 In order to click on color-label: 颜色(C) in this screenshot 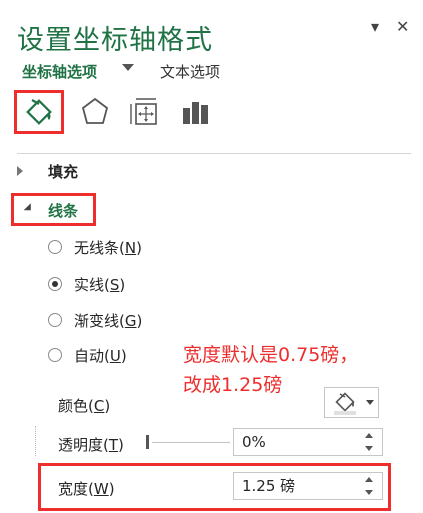, I will do `click(84, 406)`.